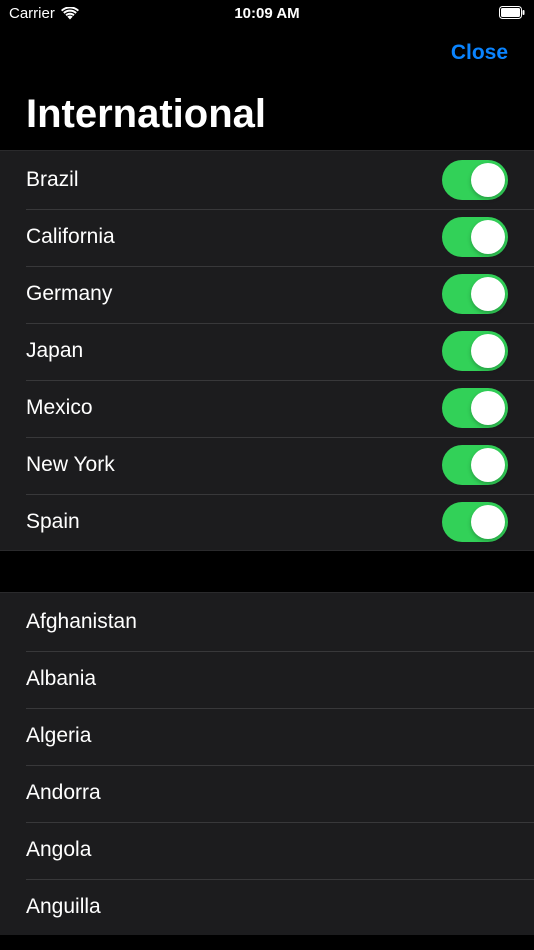 The width and height of the screenshot is (534, 950). I want to click on toggle-row-label: Germany, so click(69, 293).